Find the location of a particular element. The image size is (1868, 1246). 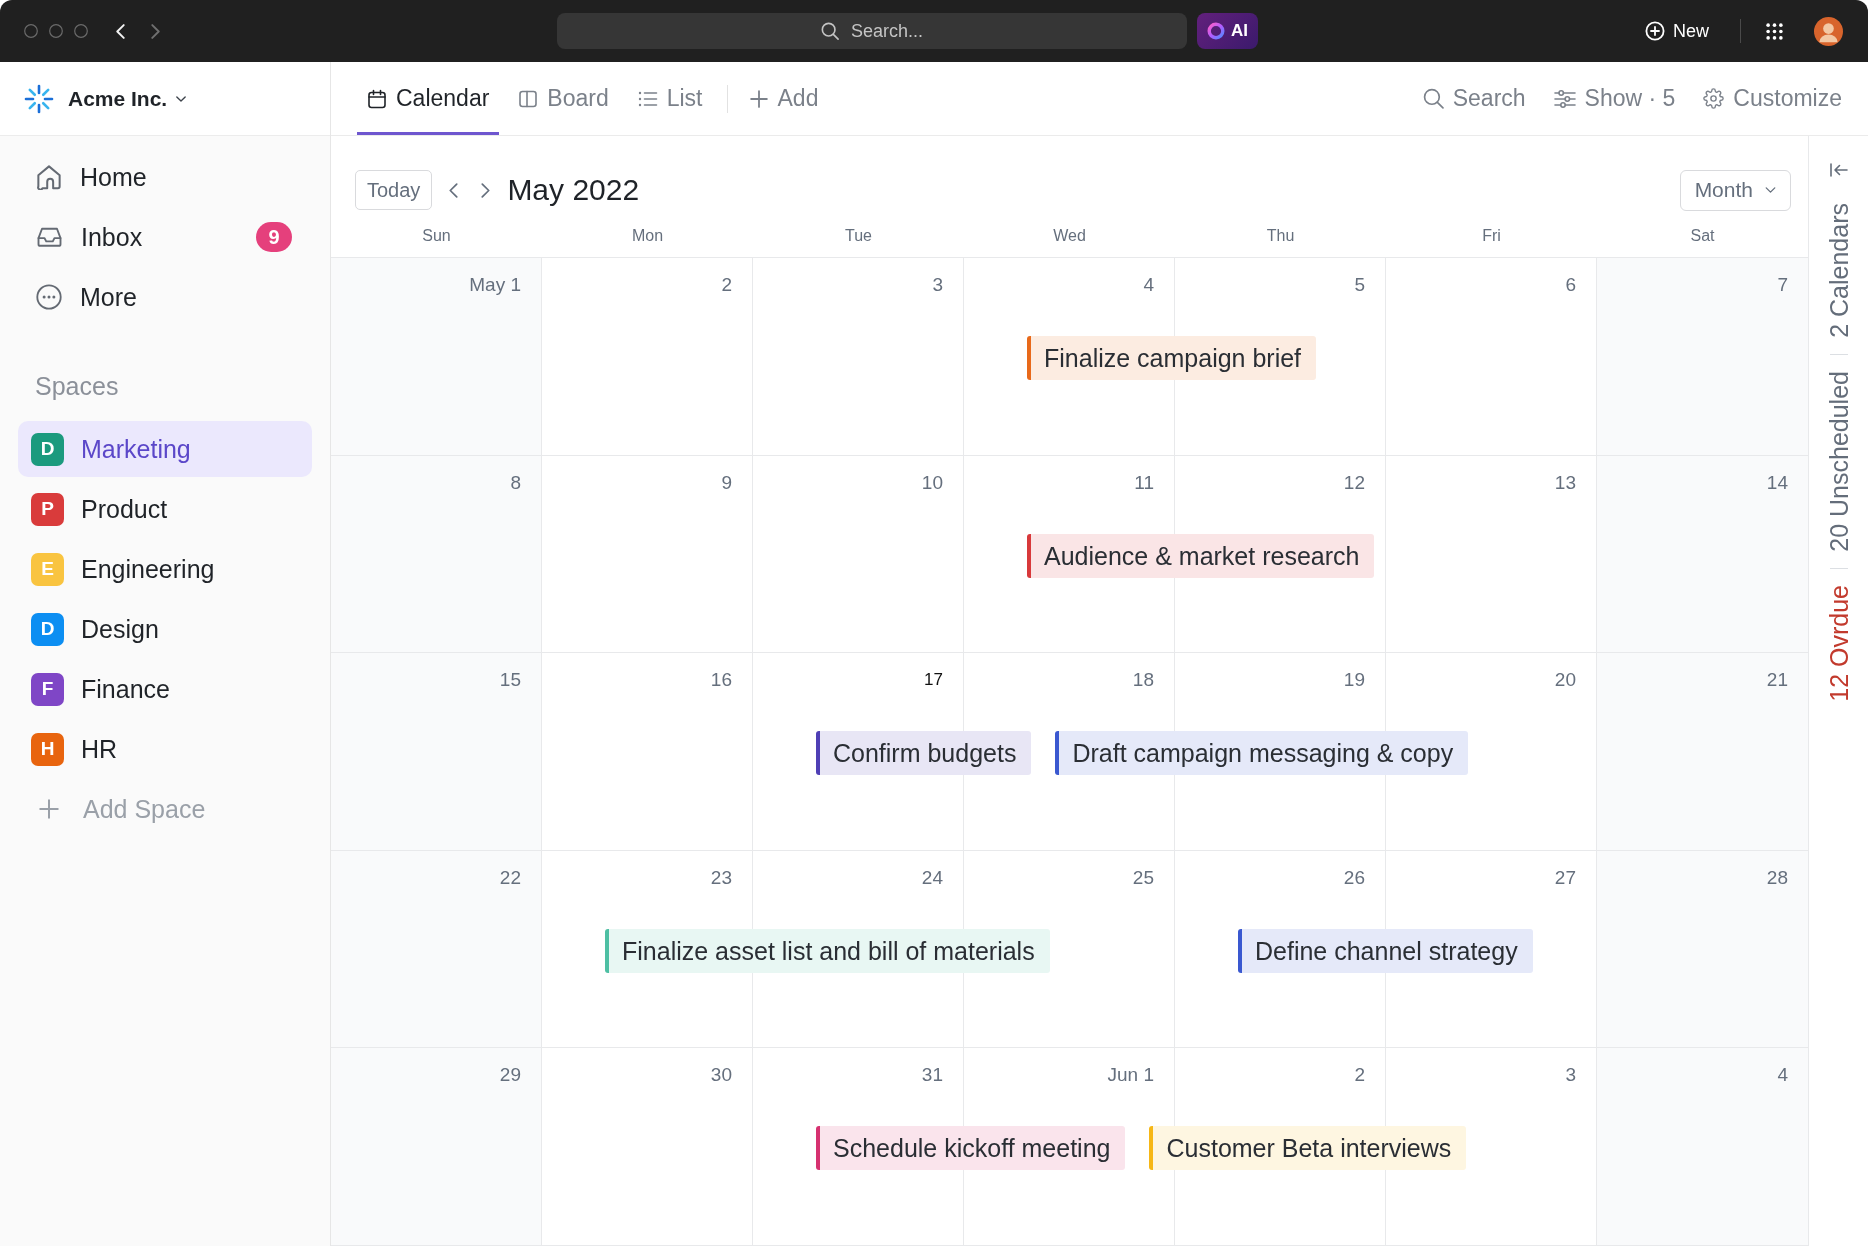

calendar-event: Draft campaign messaging & copy is located at coordinates (1262, 753).